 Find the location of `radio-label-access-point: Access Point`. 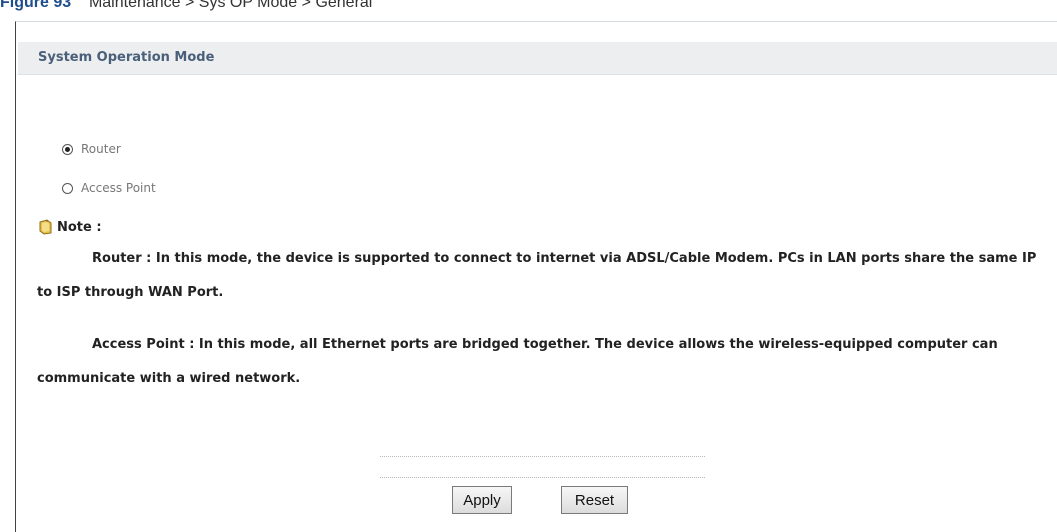

radio-label-access-point: Access Point is located at coordinates (118, 188).